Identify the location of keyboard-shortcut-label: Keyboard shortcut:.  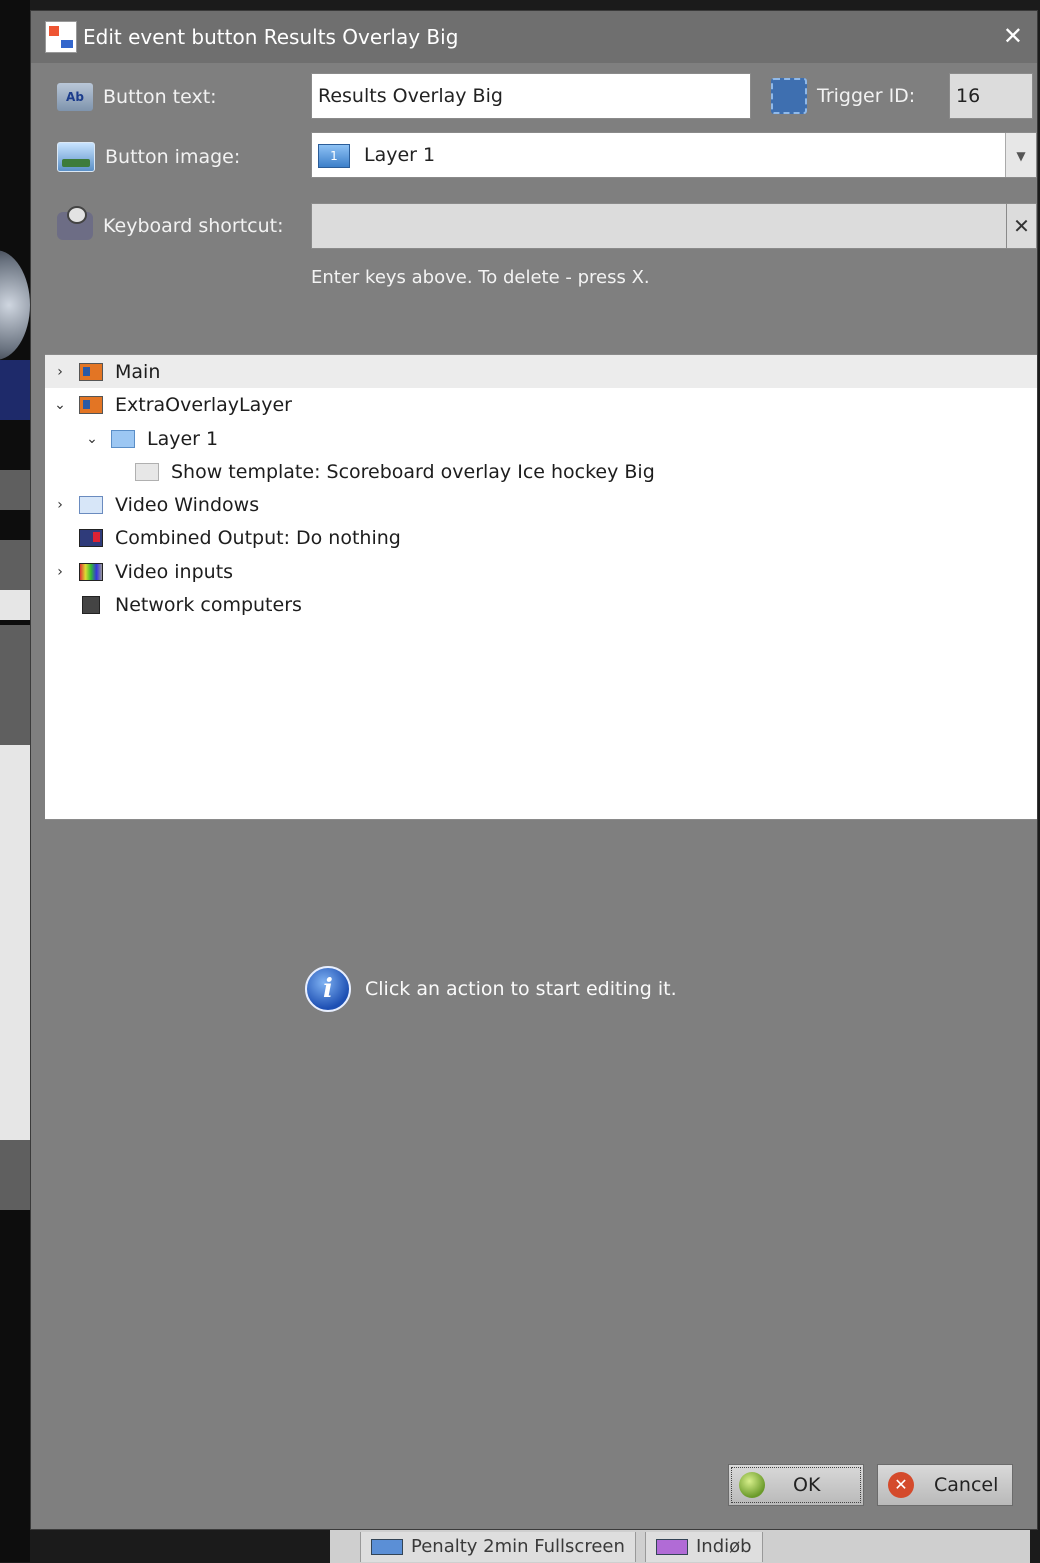
(193, 226).